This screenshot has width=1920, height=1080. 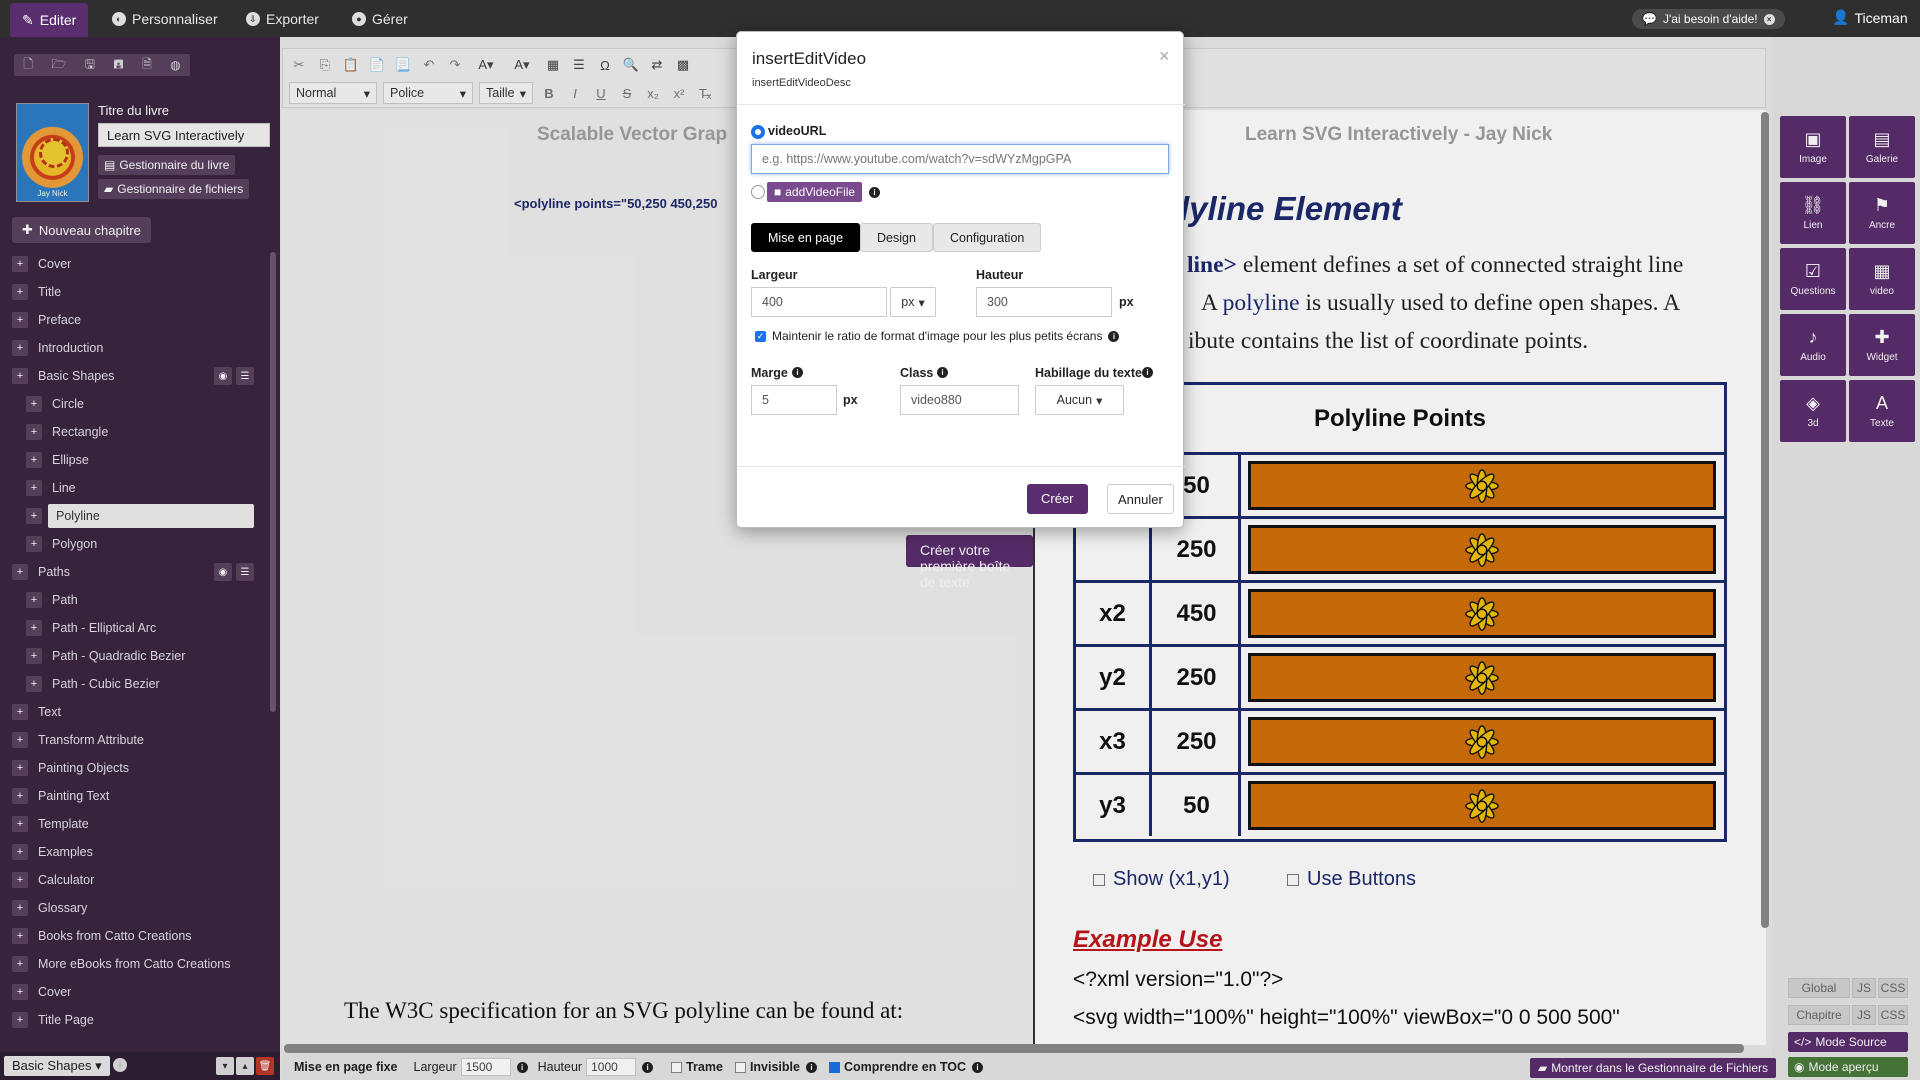 I want to click on tab-design: Design, so click(x=896, y=237).